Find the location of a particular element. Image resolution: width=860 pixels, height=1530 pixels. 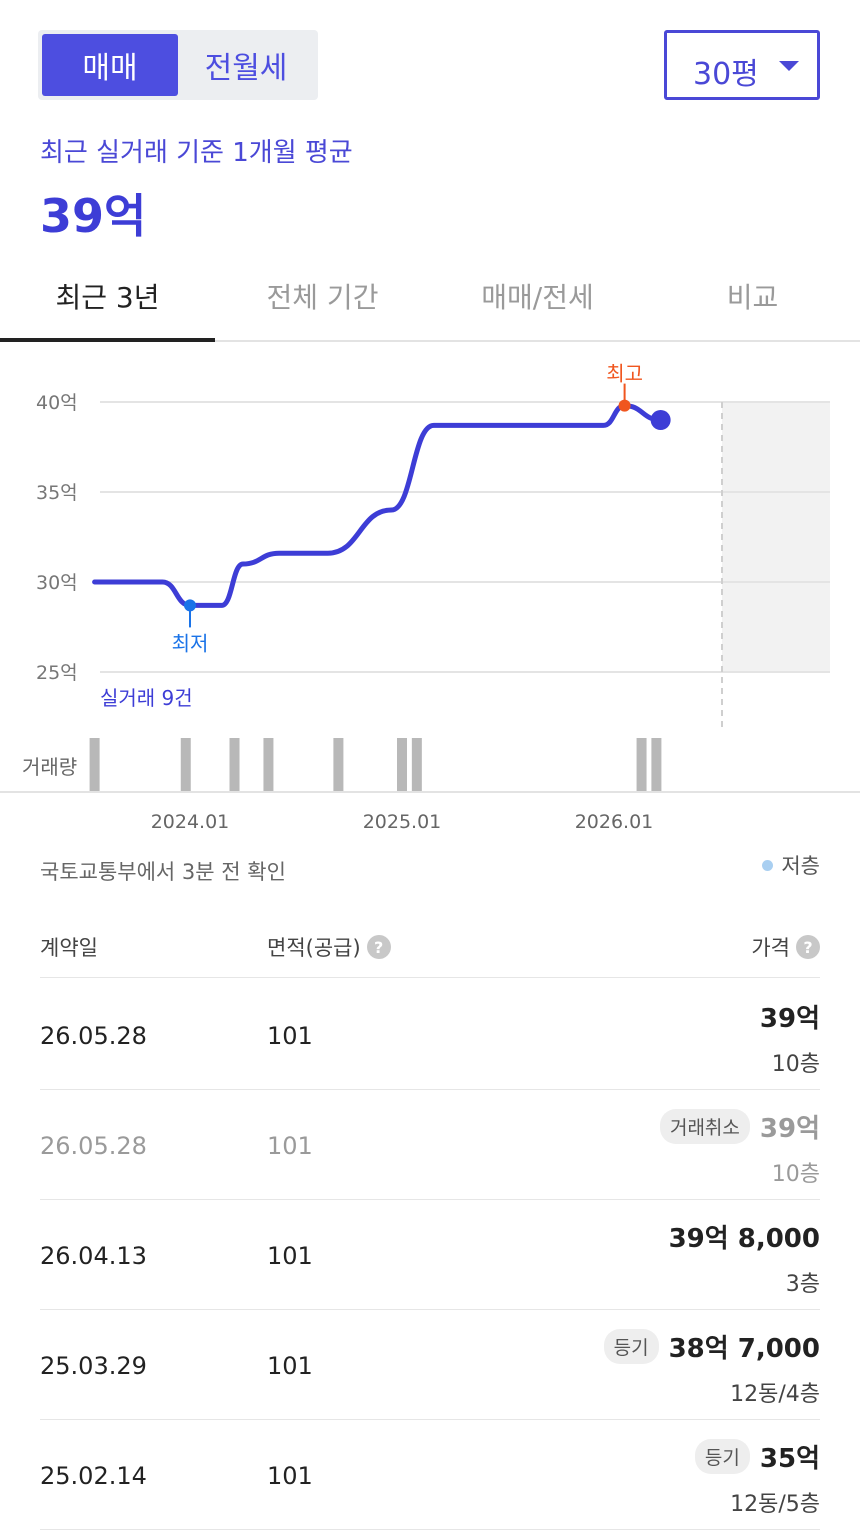

row-floor: 3층 is located at coordinates (802, 1284).